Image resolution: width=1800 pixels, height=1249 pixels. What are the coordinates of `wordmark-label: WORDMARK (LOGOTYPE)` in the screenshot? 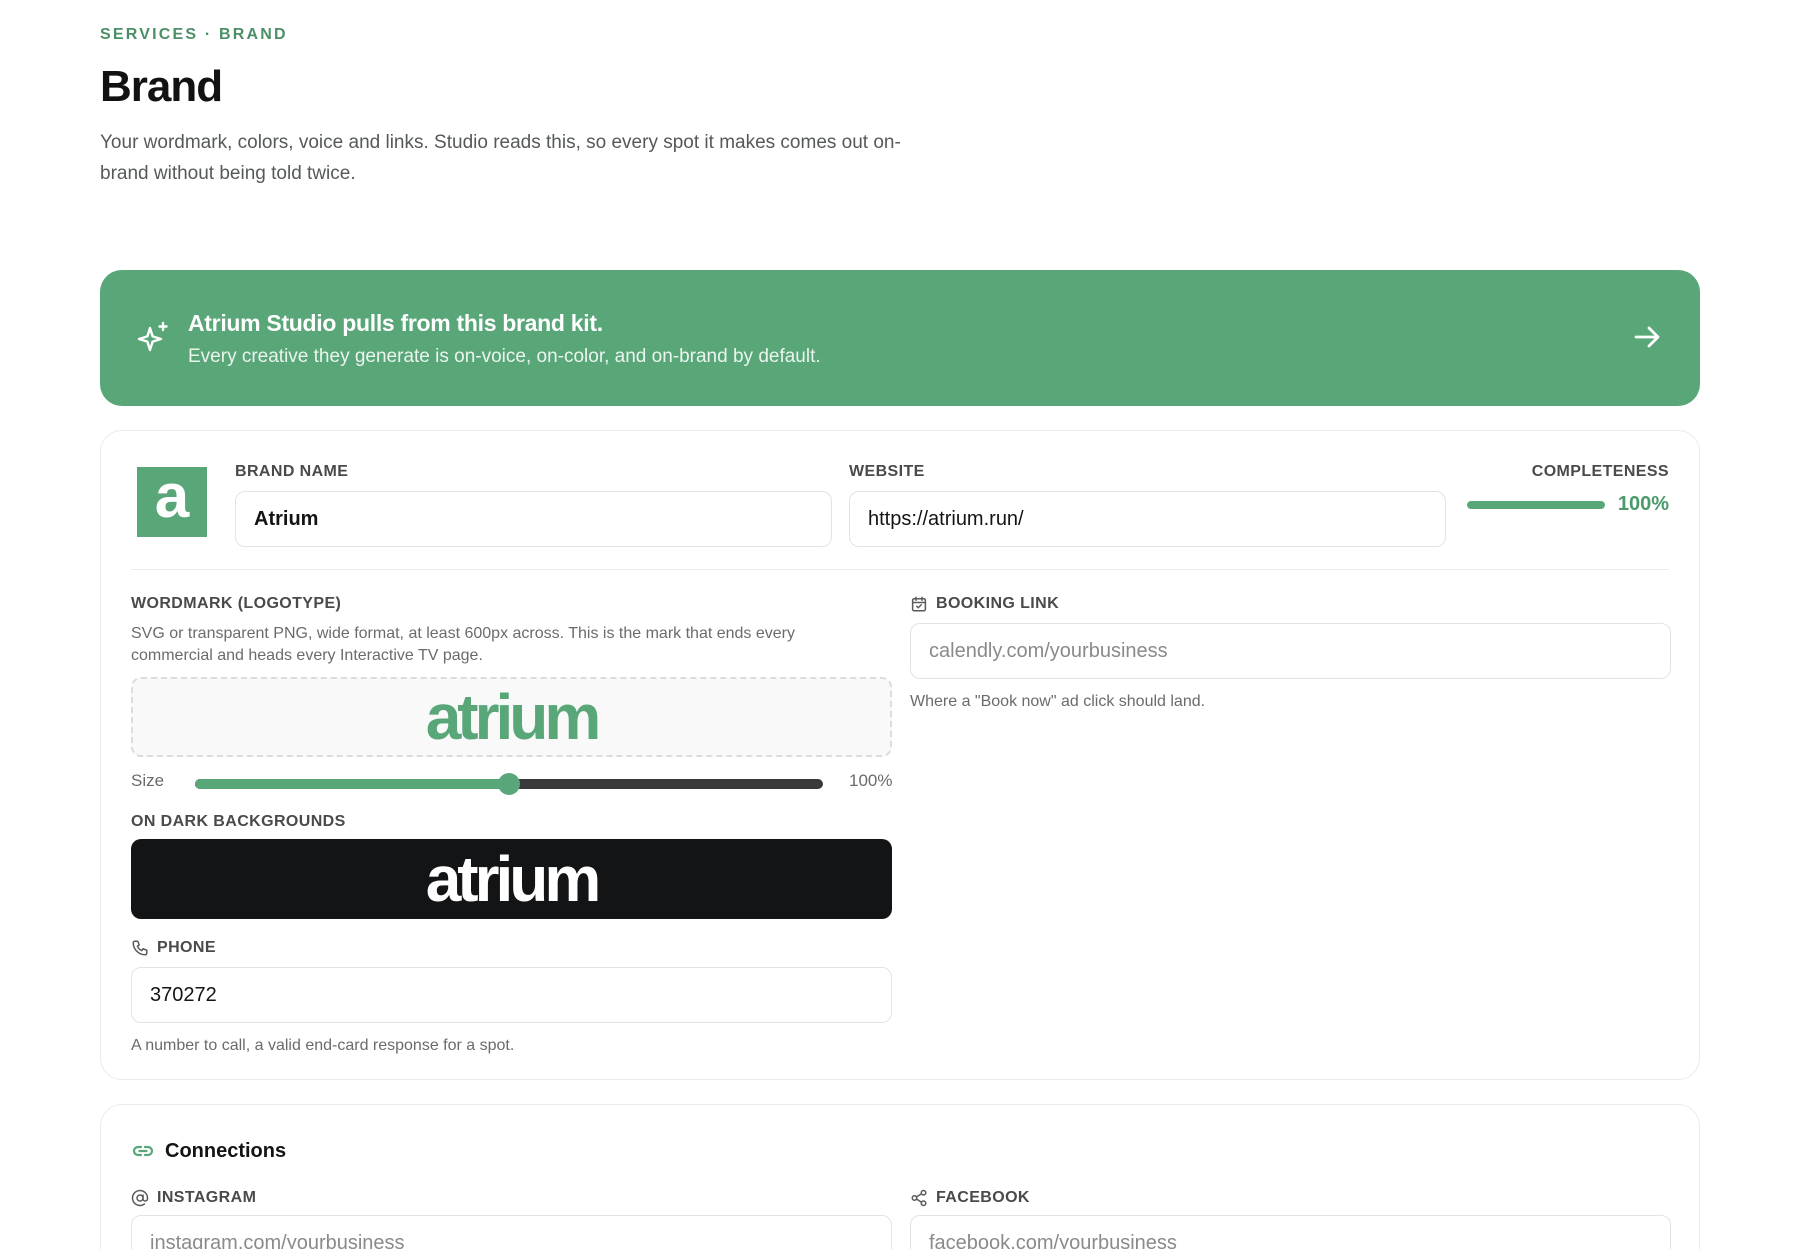 It's located at (236, 603).